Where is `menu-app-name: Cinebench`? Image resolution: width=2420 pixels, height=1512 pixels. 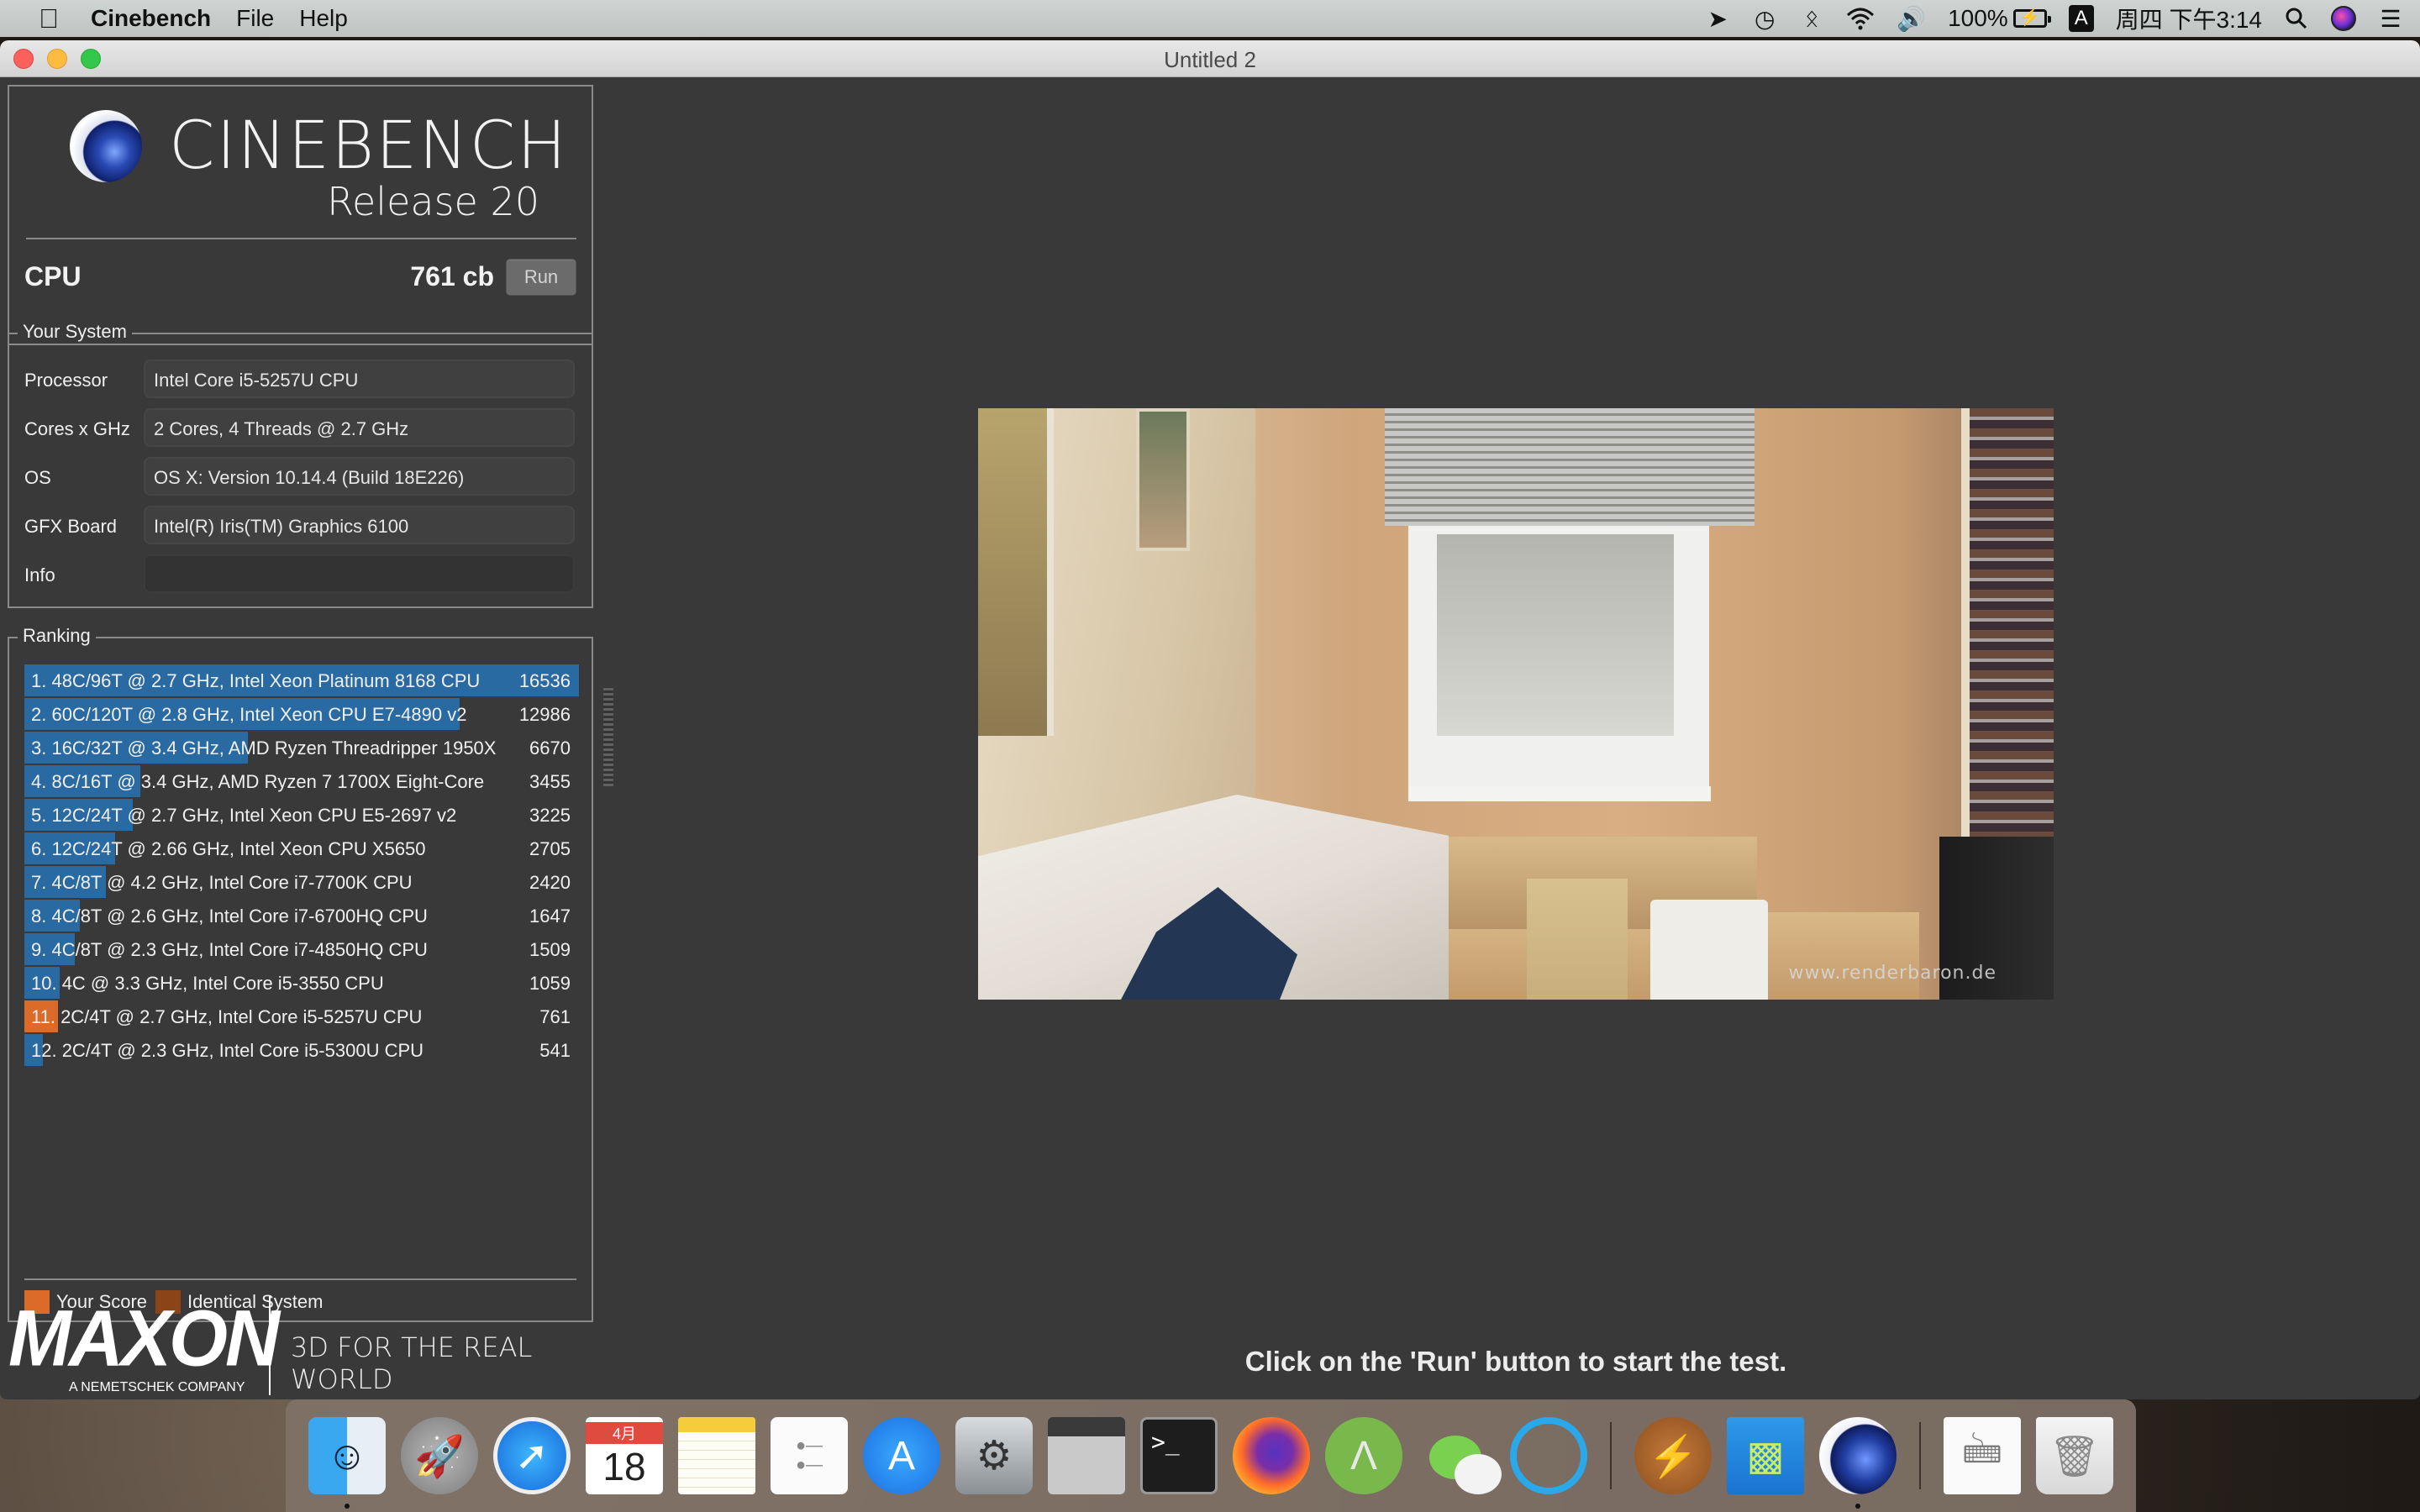
menu-app-name: Cinebench is located at coordinates (151, 18).